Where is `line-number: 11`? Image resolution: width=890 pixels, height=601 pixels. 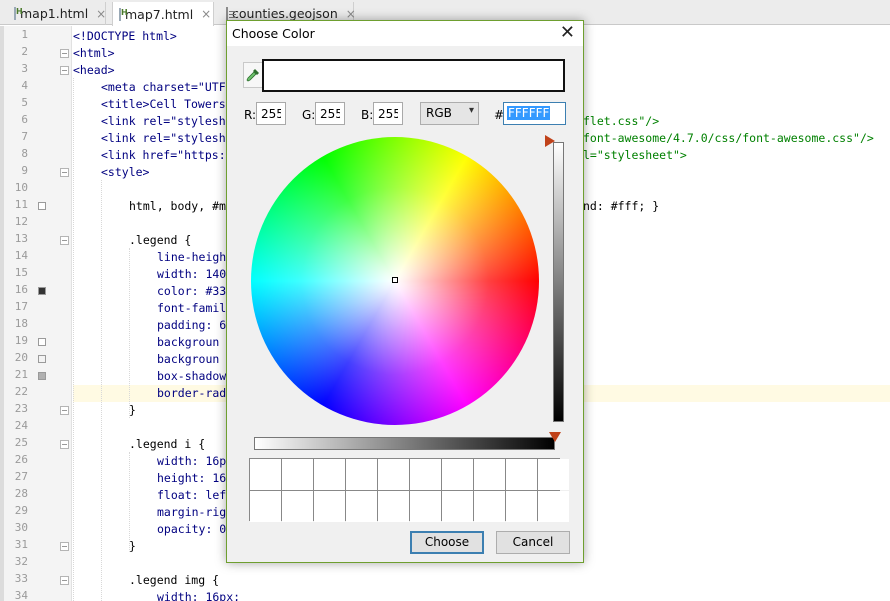
line-number: 11 is located at coordinates (21, 204).